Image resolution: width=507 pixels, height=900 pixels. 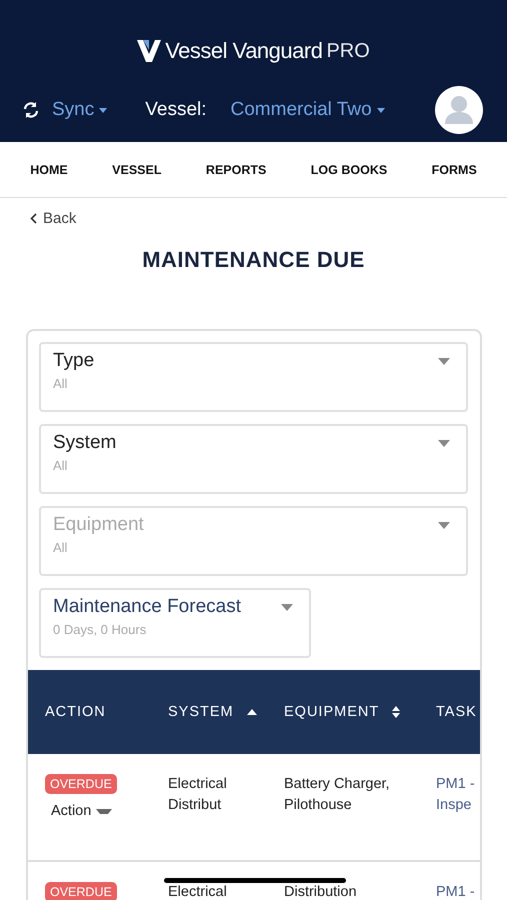 What do you see at coordinates (137, 169) in the screenshot?
I see `nav-tab: VESSEL` at bounding box center [137, 169].